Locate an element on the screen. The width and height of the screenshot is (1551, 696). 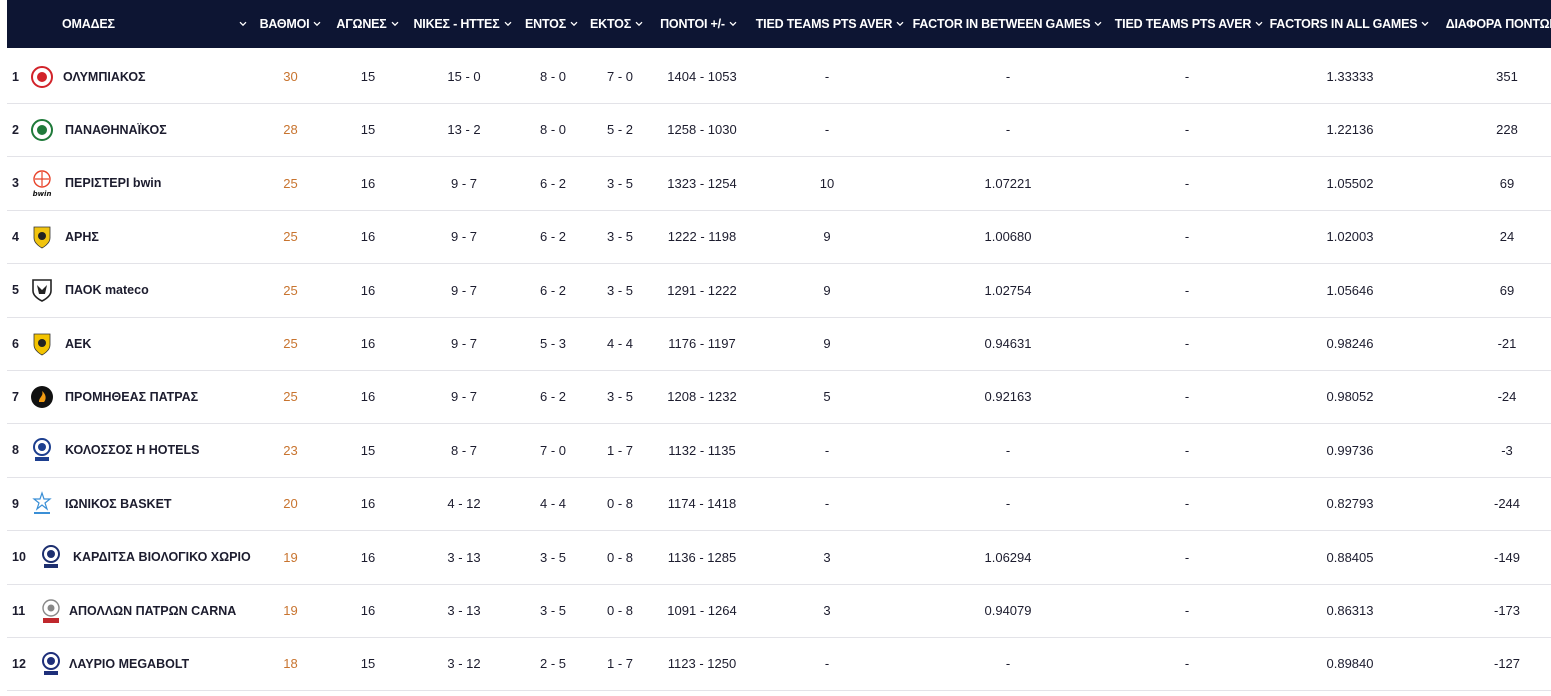
pf-cell: 1258 - 1030 is located at coordinates (702, 130).